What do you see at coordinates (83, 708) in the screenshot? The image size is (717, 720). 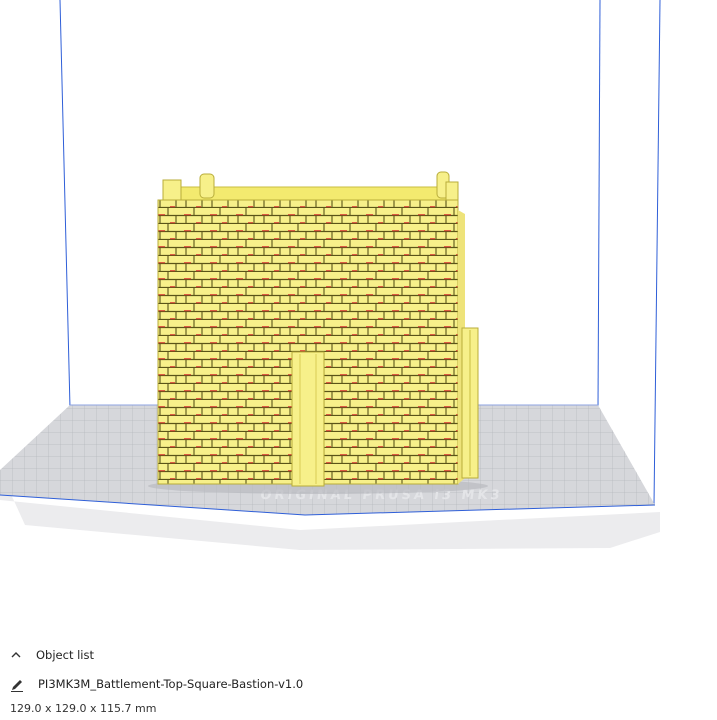 I see `object-dimensions: 129.0 x 129.0 x 115.7 mm` at bounding box center [83, 708].